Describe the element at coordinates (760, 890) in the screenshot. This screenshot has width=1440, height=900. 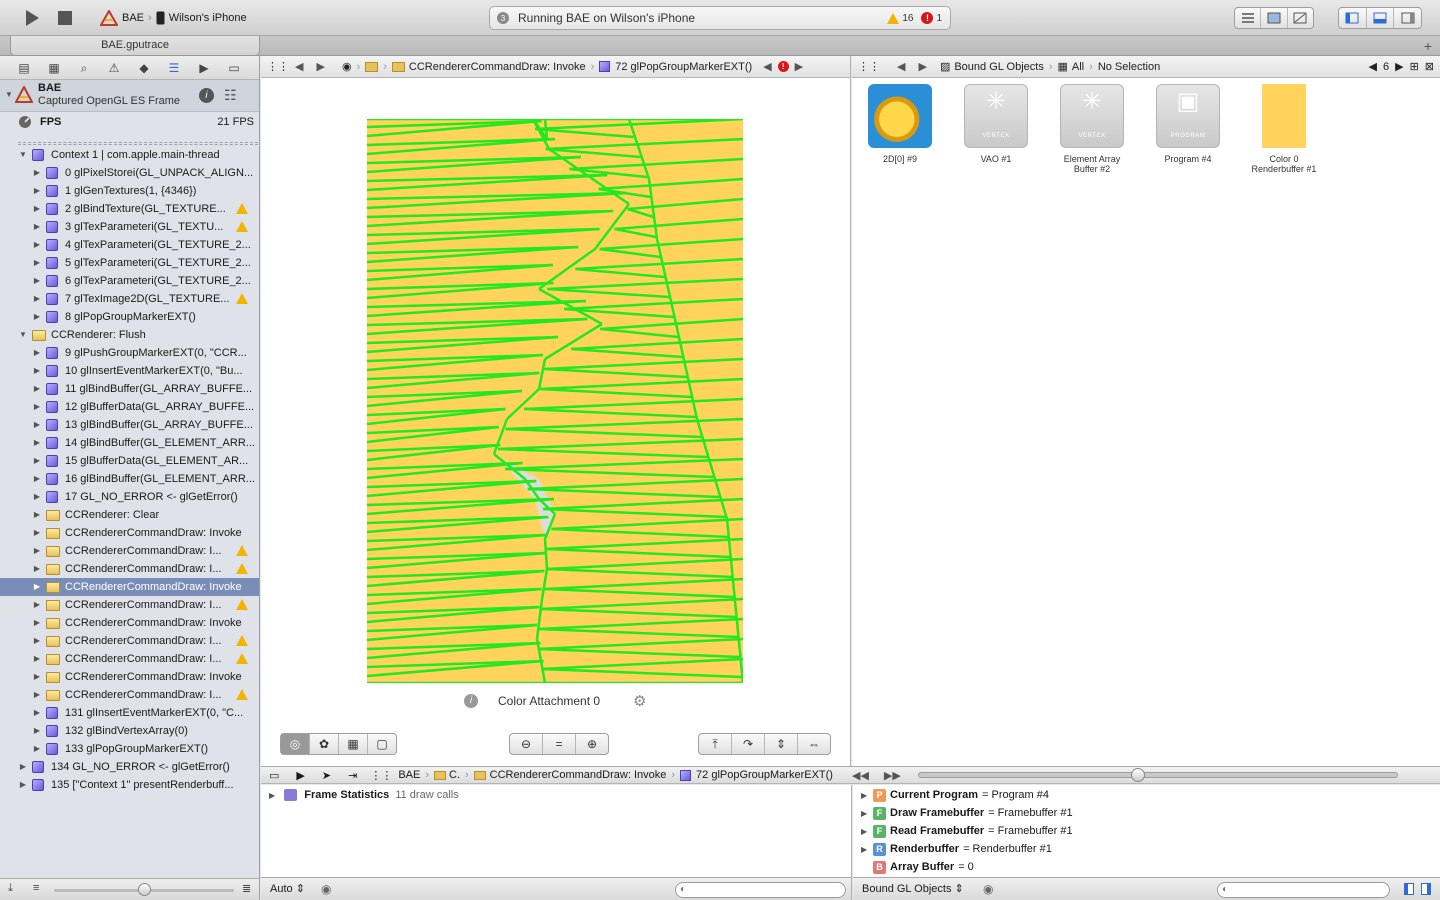
I see `variables-search-field: ◐` at that location.